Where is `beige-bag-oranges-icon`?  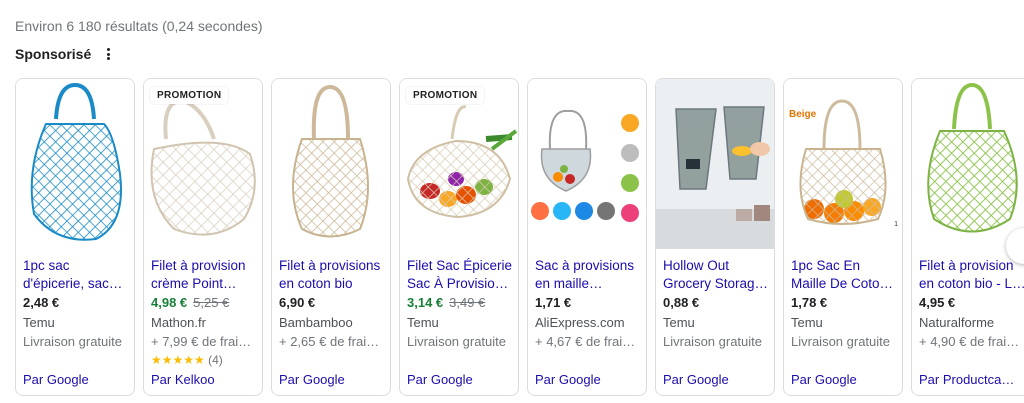 beige-bag-oranges-icon is located at coordinates (843, 162).